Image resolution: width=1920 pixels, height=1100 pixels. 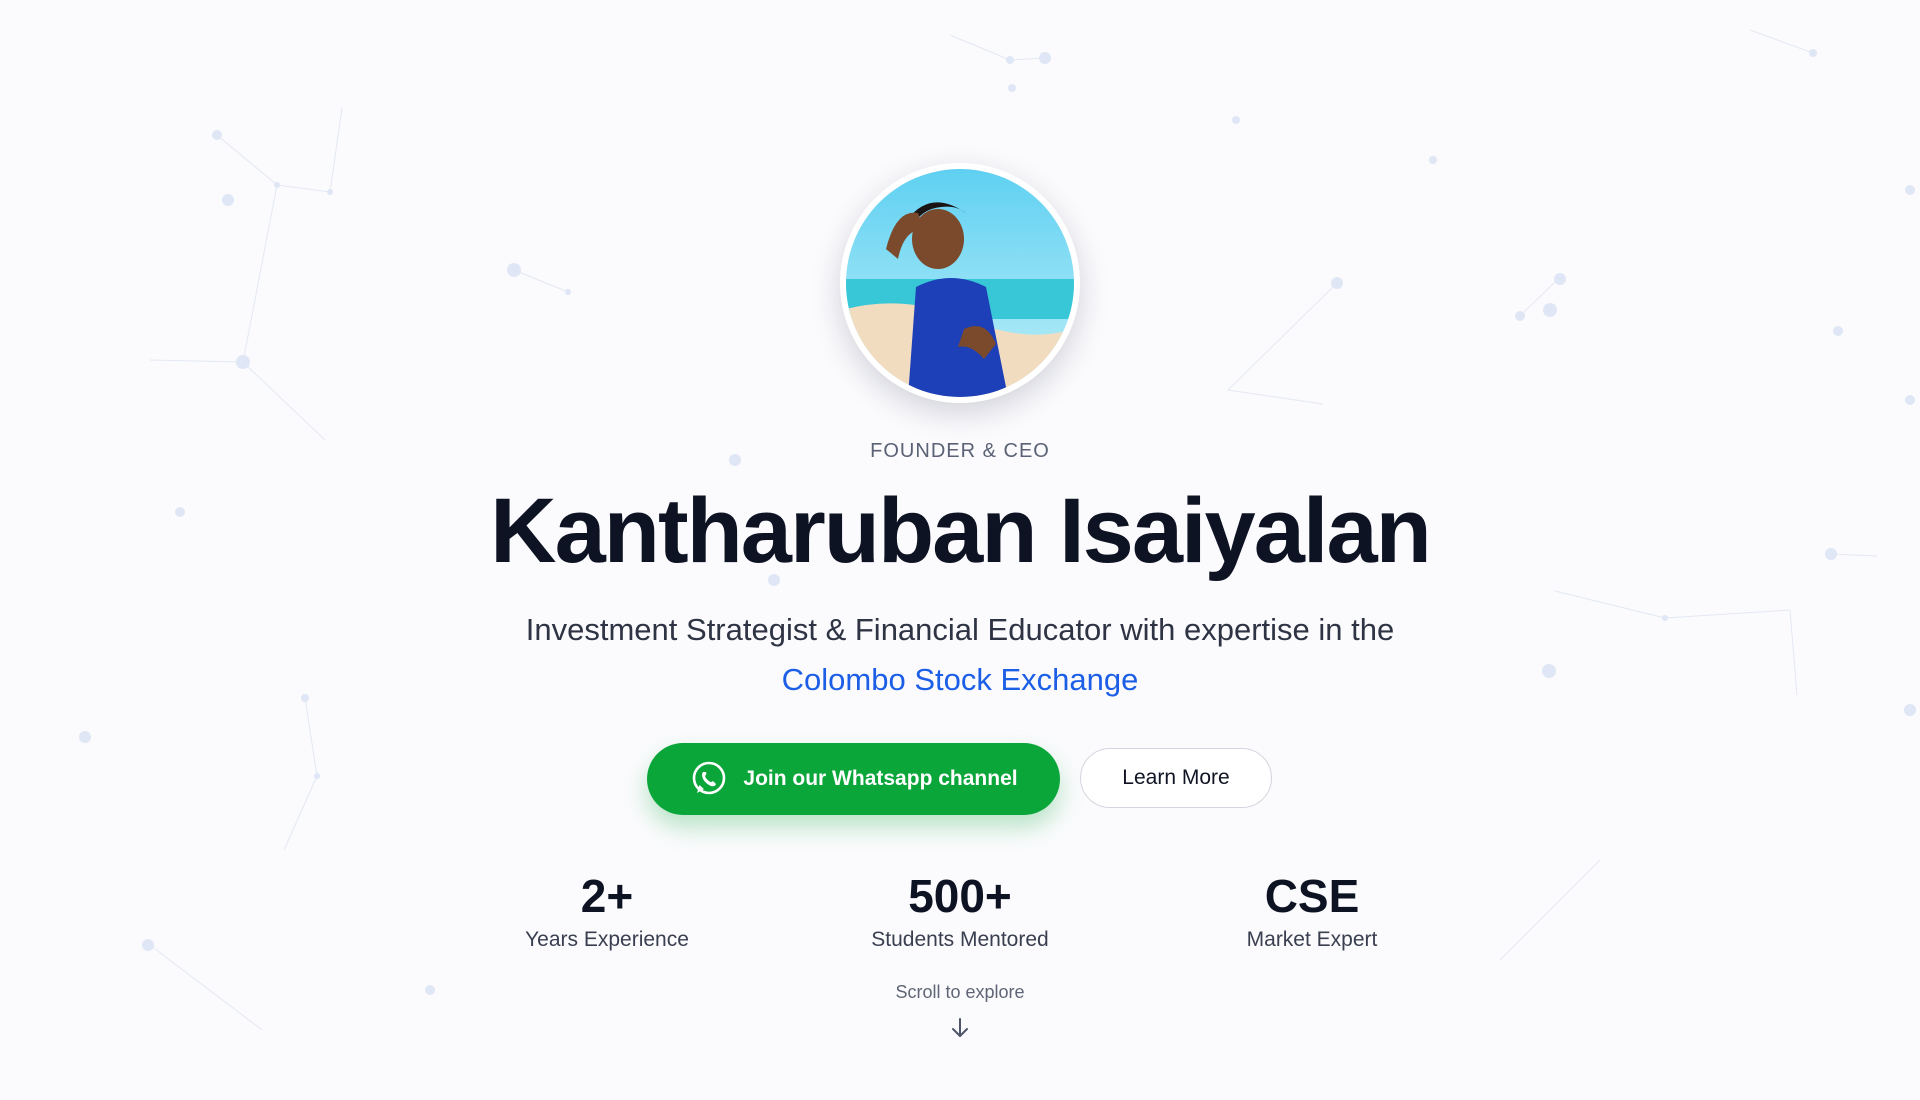 What do you see at coordinates (960, 939) in the screenshot?
I see `stat-label: Students Mentored` at bounding box center [960, 939].